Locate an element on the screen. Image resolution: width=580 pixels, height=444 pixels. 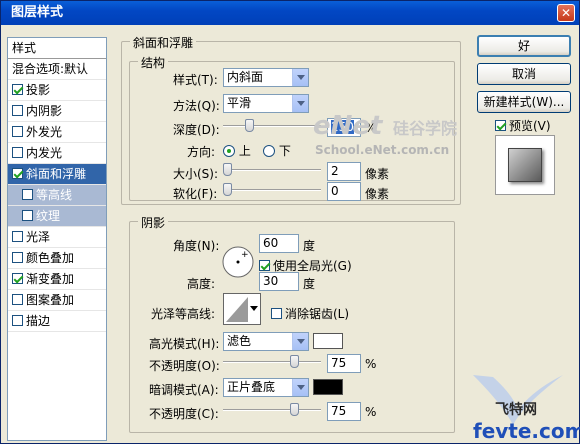
depth-slider is located at coordinates (272, 126).